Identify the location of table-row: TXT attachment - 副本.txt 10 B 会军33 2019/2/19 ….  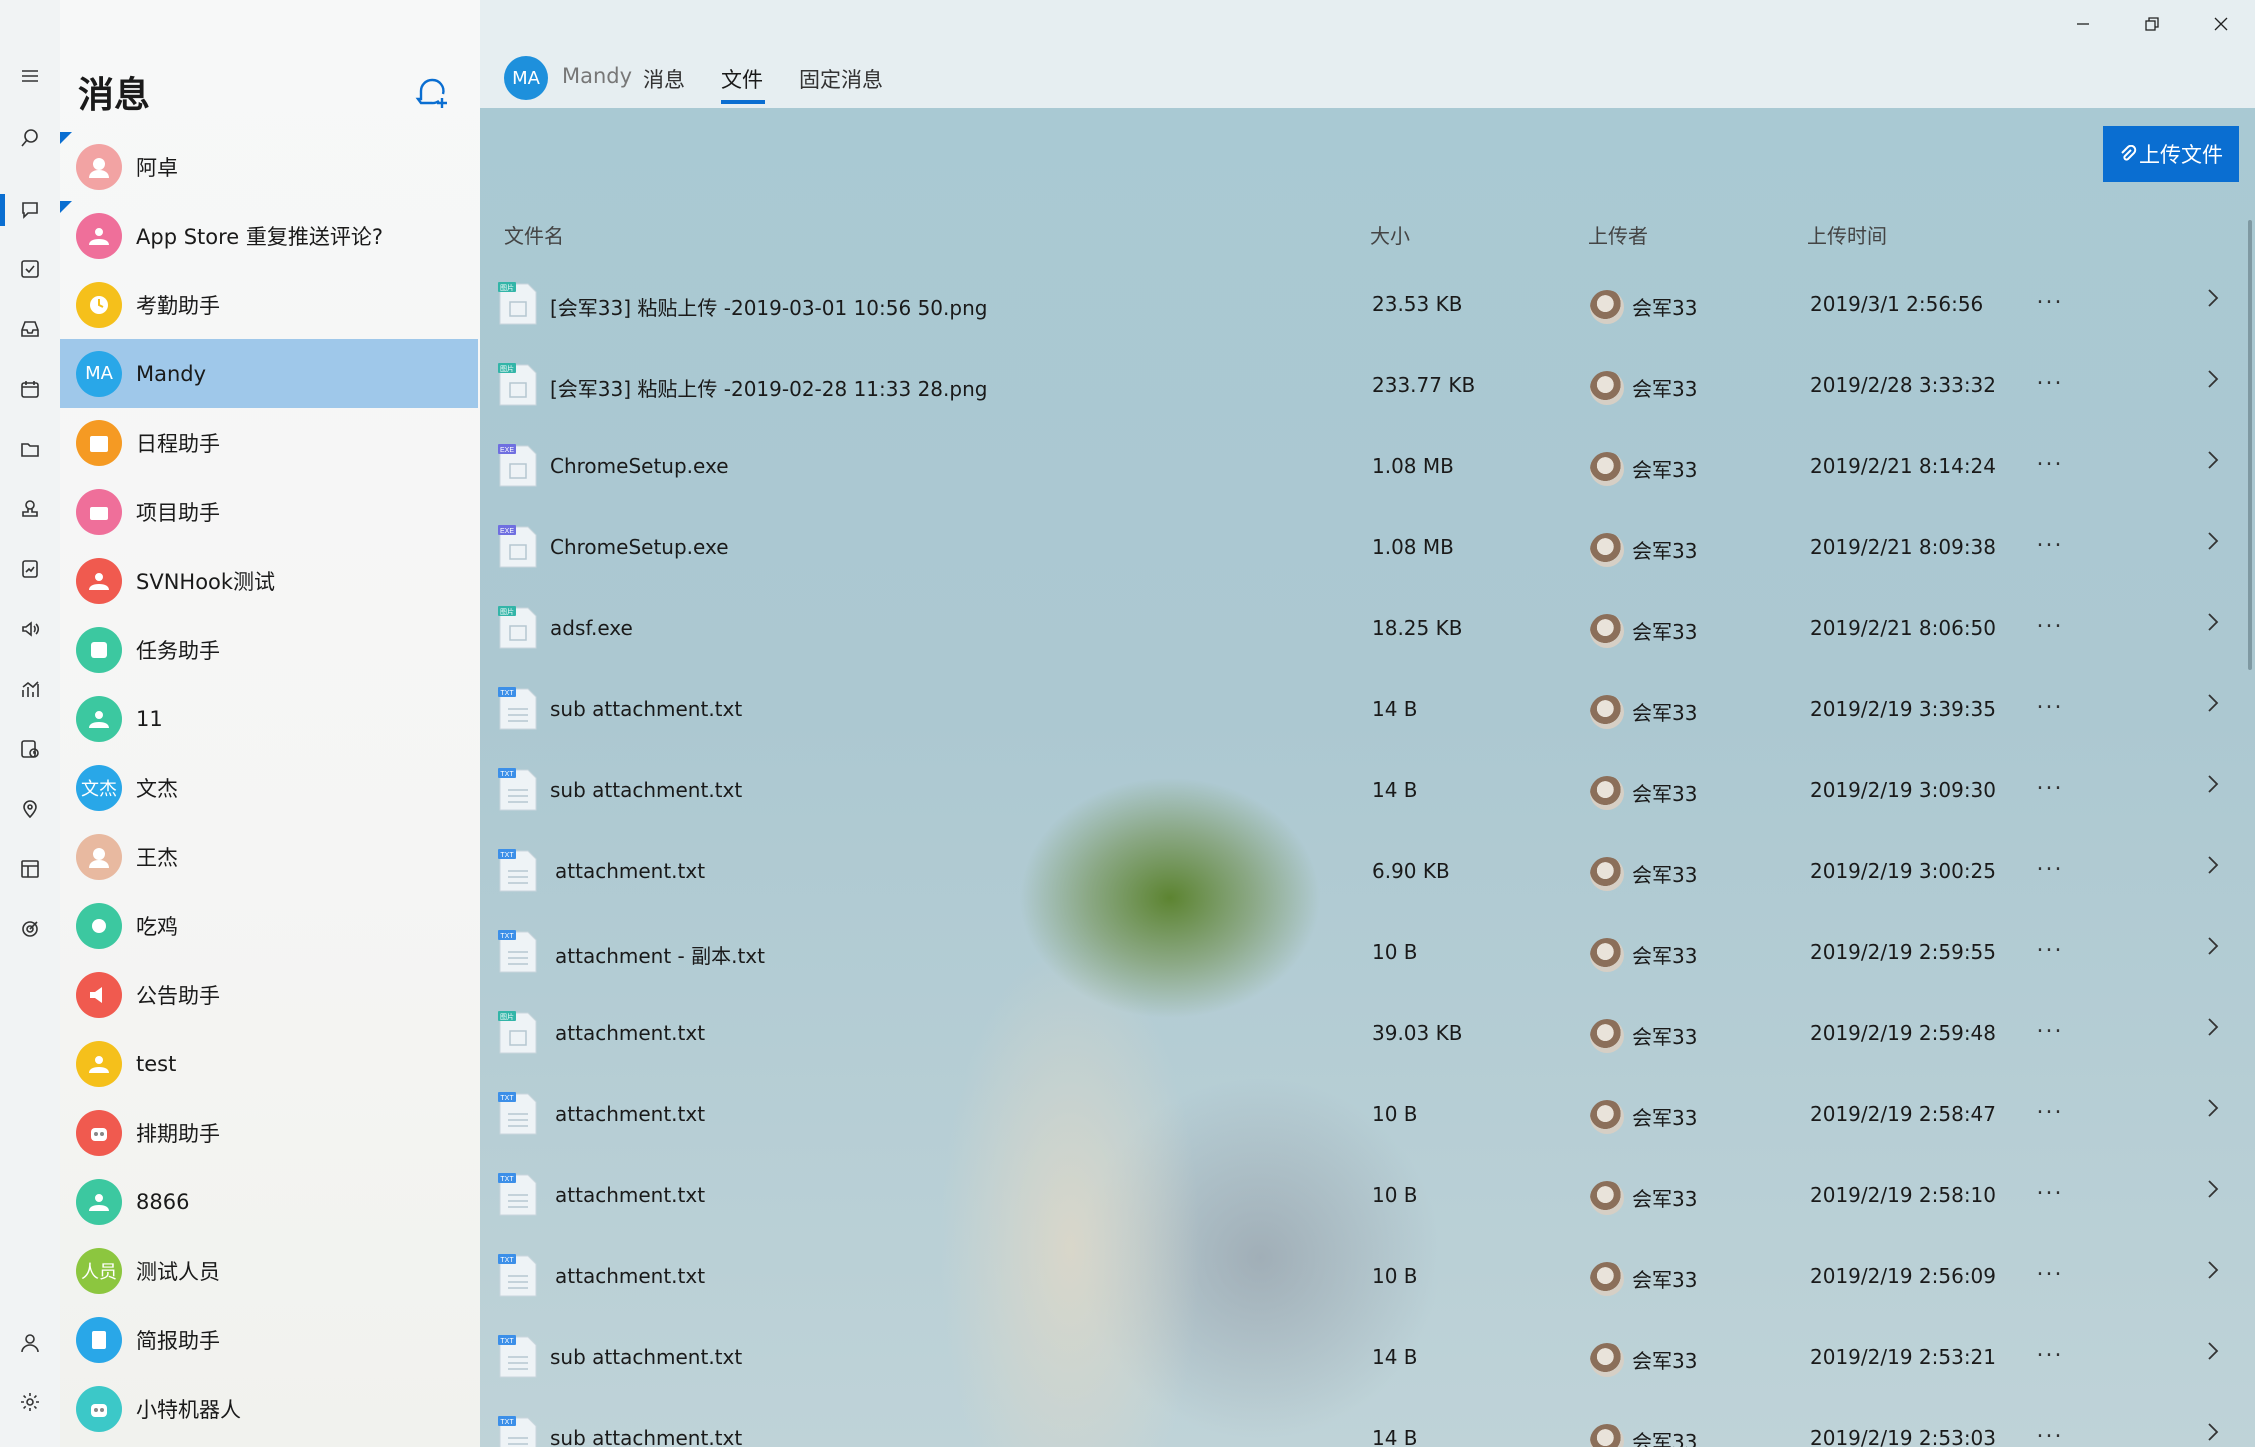
(1367, 954).